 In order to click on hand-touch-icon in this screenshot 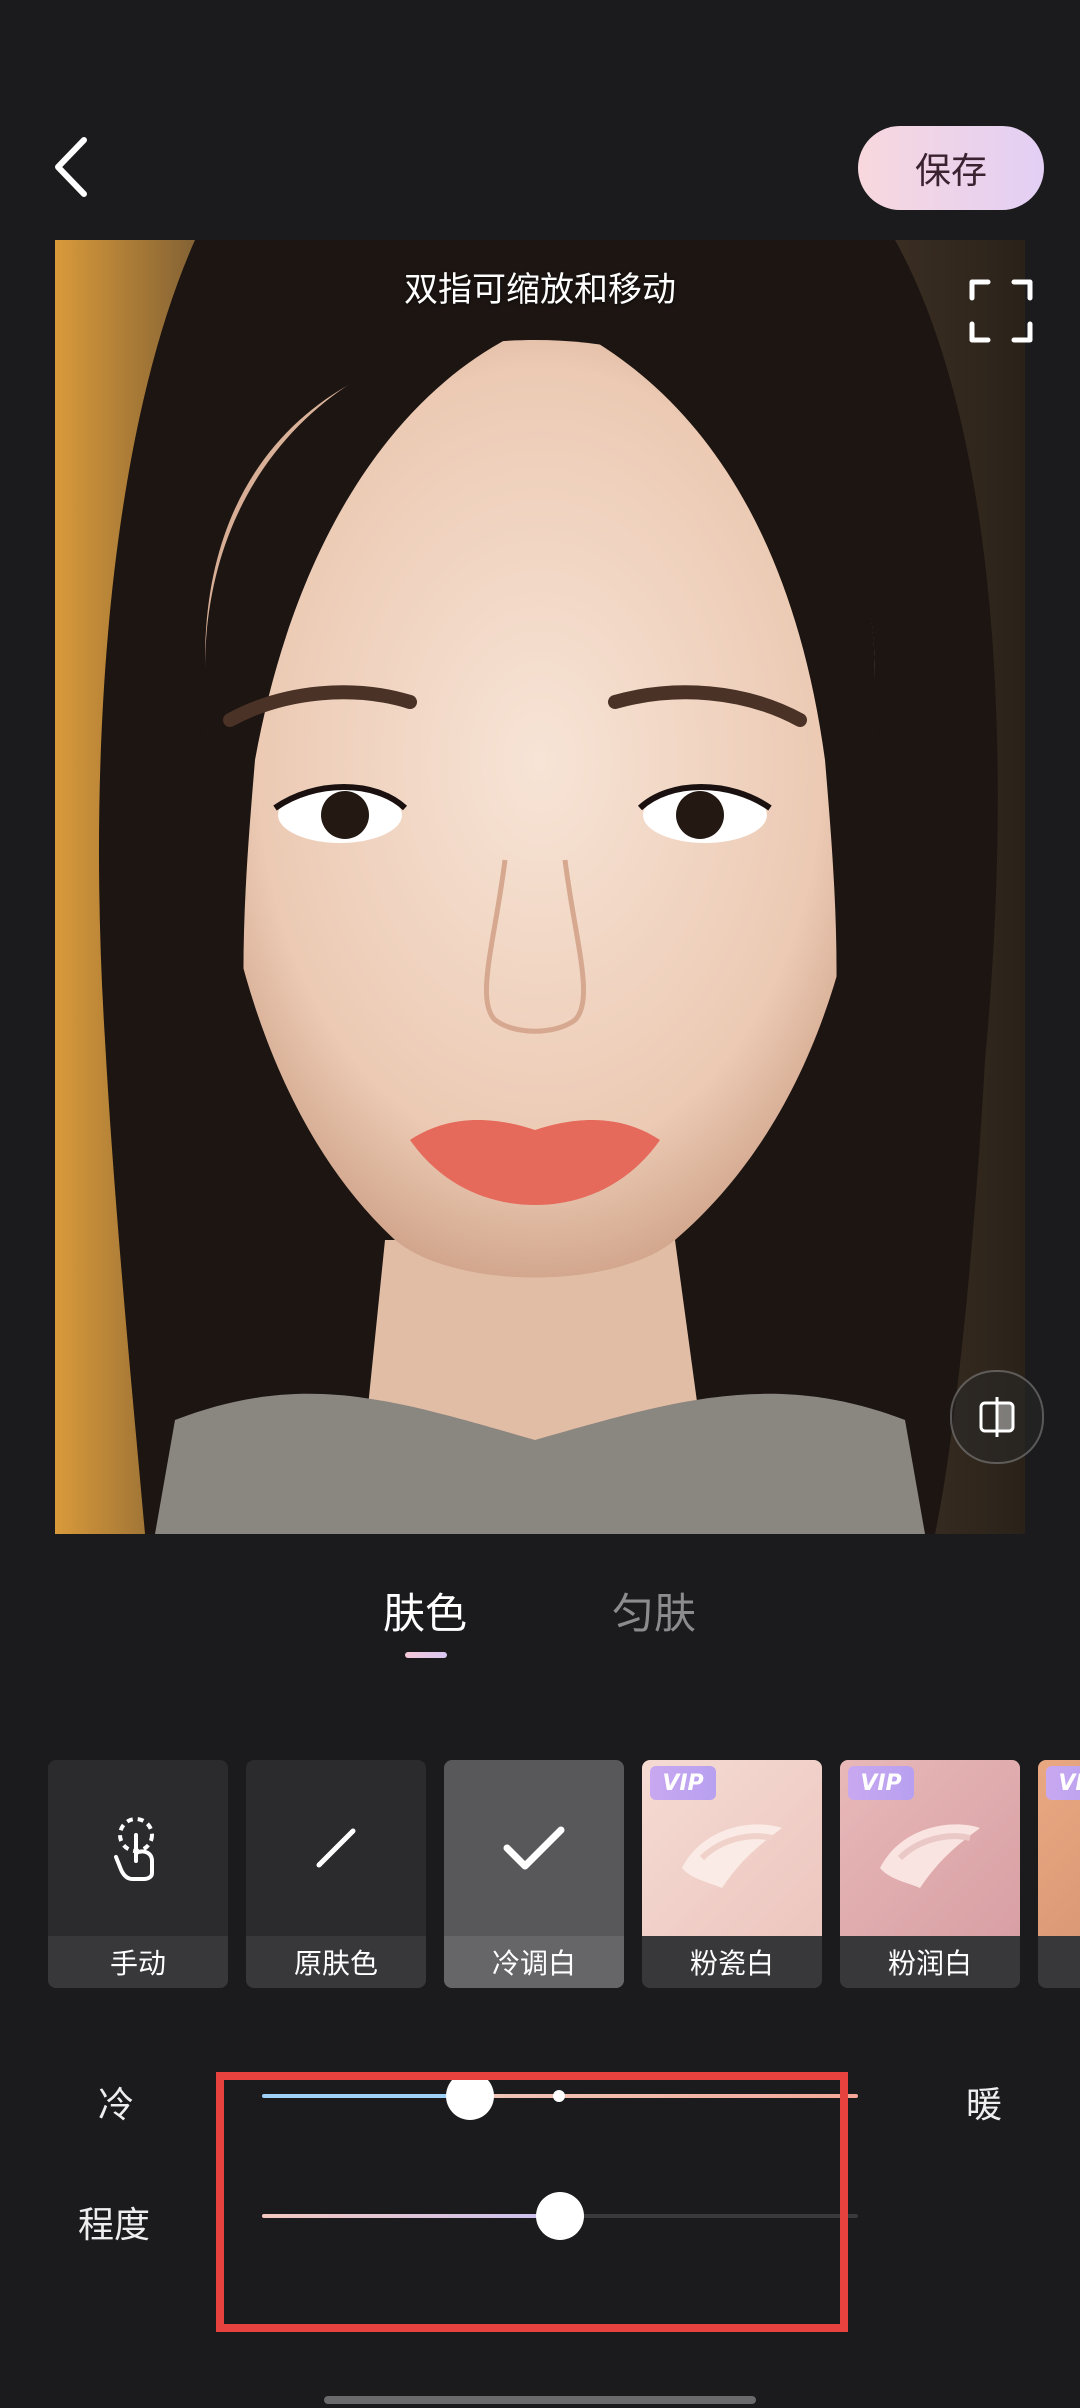, I will do `click(134, 1849)`.